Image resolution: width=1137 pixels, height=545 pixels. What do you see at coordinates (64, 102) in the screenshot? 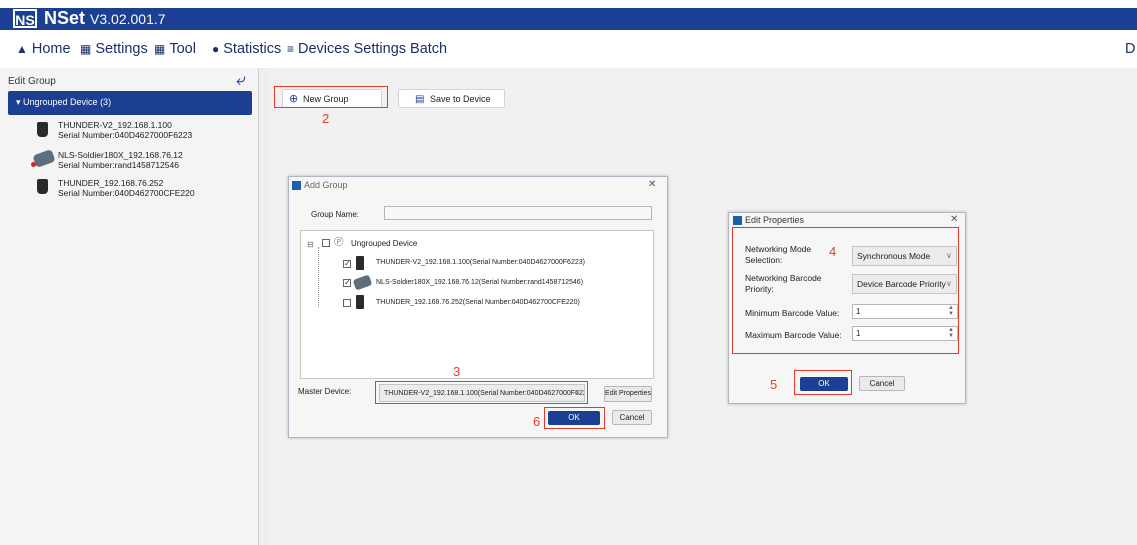
I see `group-header-label: ▾ Ungrouped Device (3)` at bounding box center [64, 102].